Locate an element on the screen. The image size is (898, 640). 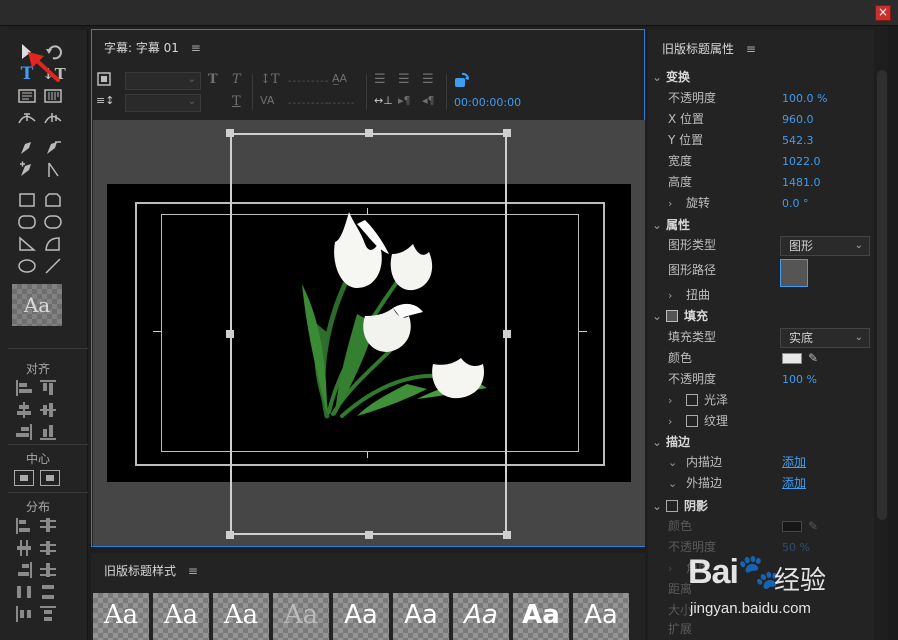
clipped-corner-rectangle-tool-icon is located at coordinates (53, 200).